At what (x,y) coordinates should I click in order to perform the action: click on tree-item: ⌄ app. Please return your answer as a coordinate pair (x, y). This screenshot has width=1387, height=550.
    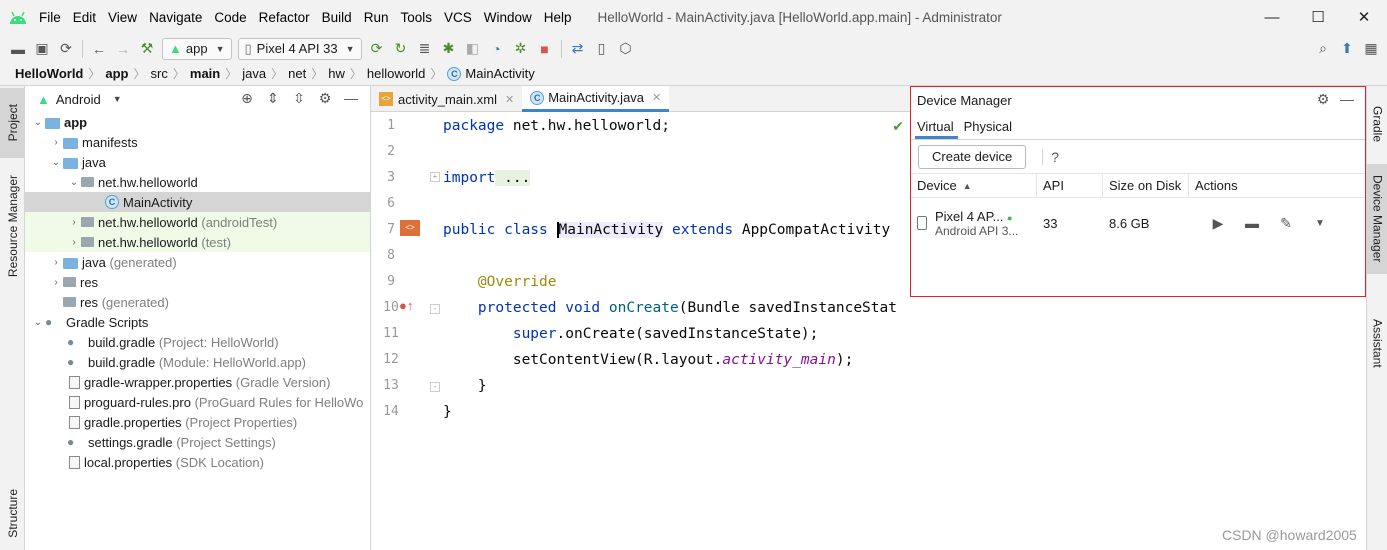
    Looking at the image, I should click on (197, 122).